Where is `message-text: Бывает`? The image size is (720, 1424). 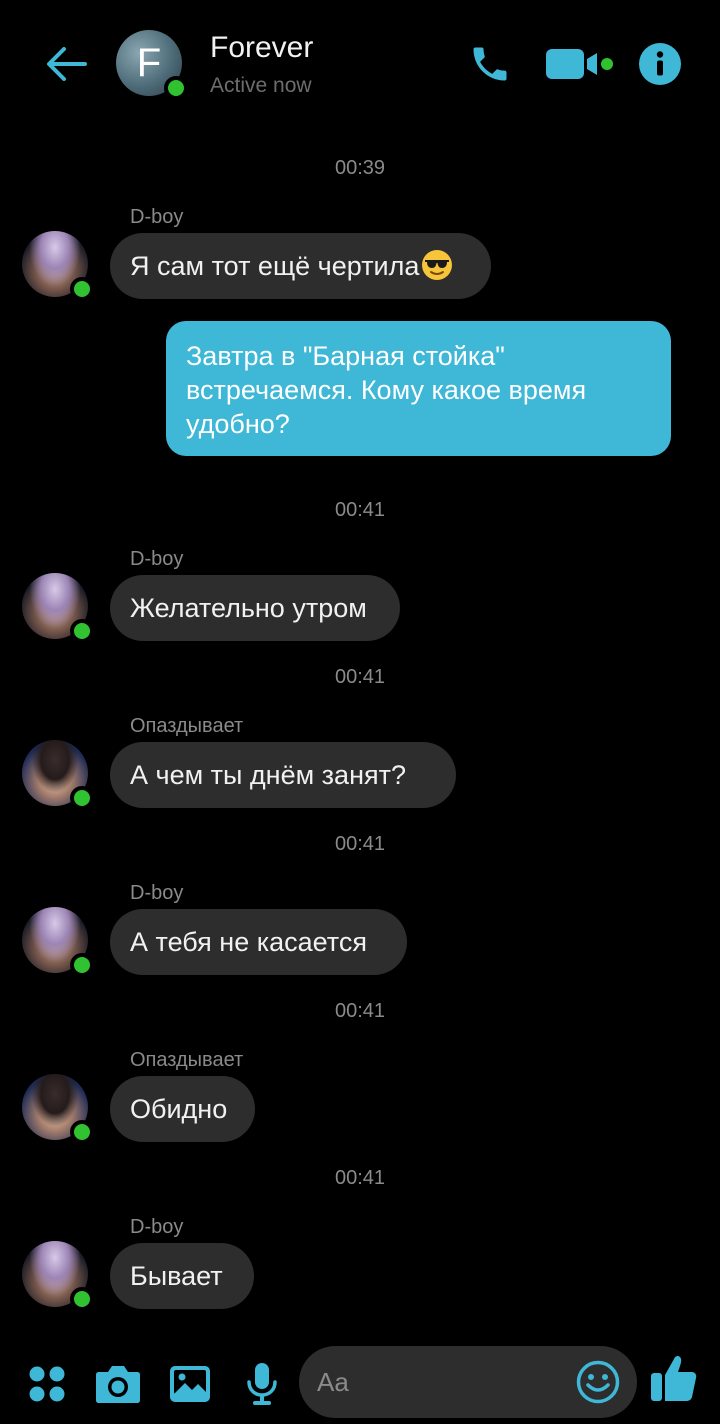 message-text: Бывает is located at coordinates (176, 1276).